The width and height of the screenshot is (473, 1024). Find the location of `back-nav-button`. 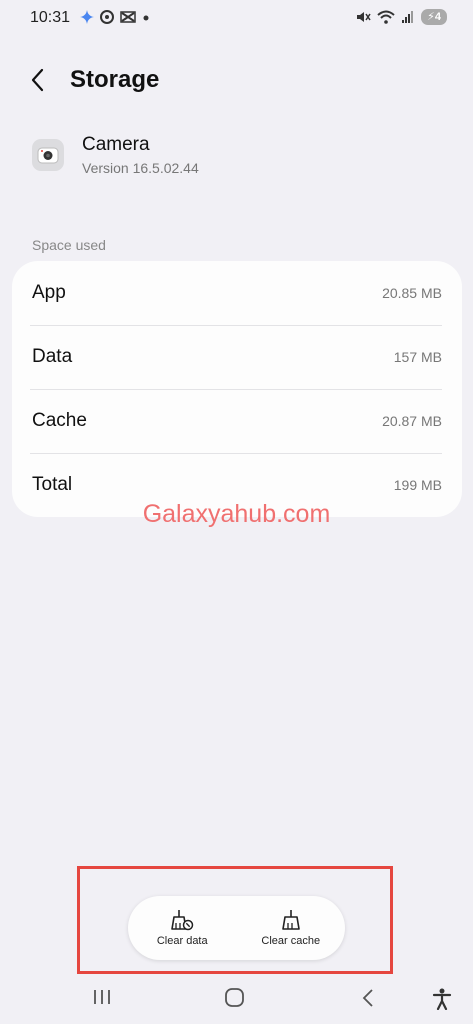

back-nav-button is located at coordinates (368, 1000).